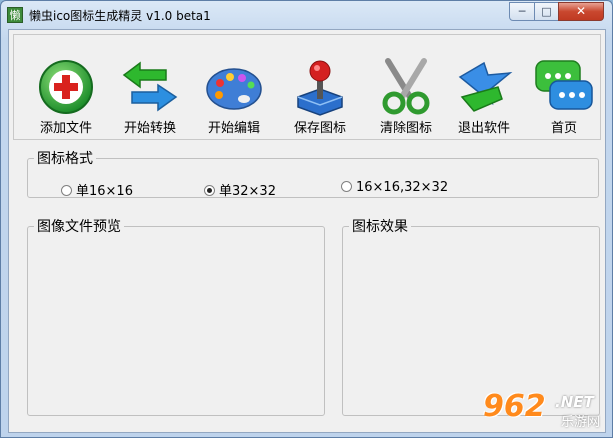 This screenshot has height=438, width=613. I want to click on image-preview-title: 图像文件预览, so click(79, 227).